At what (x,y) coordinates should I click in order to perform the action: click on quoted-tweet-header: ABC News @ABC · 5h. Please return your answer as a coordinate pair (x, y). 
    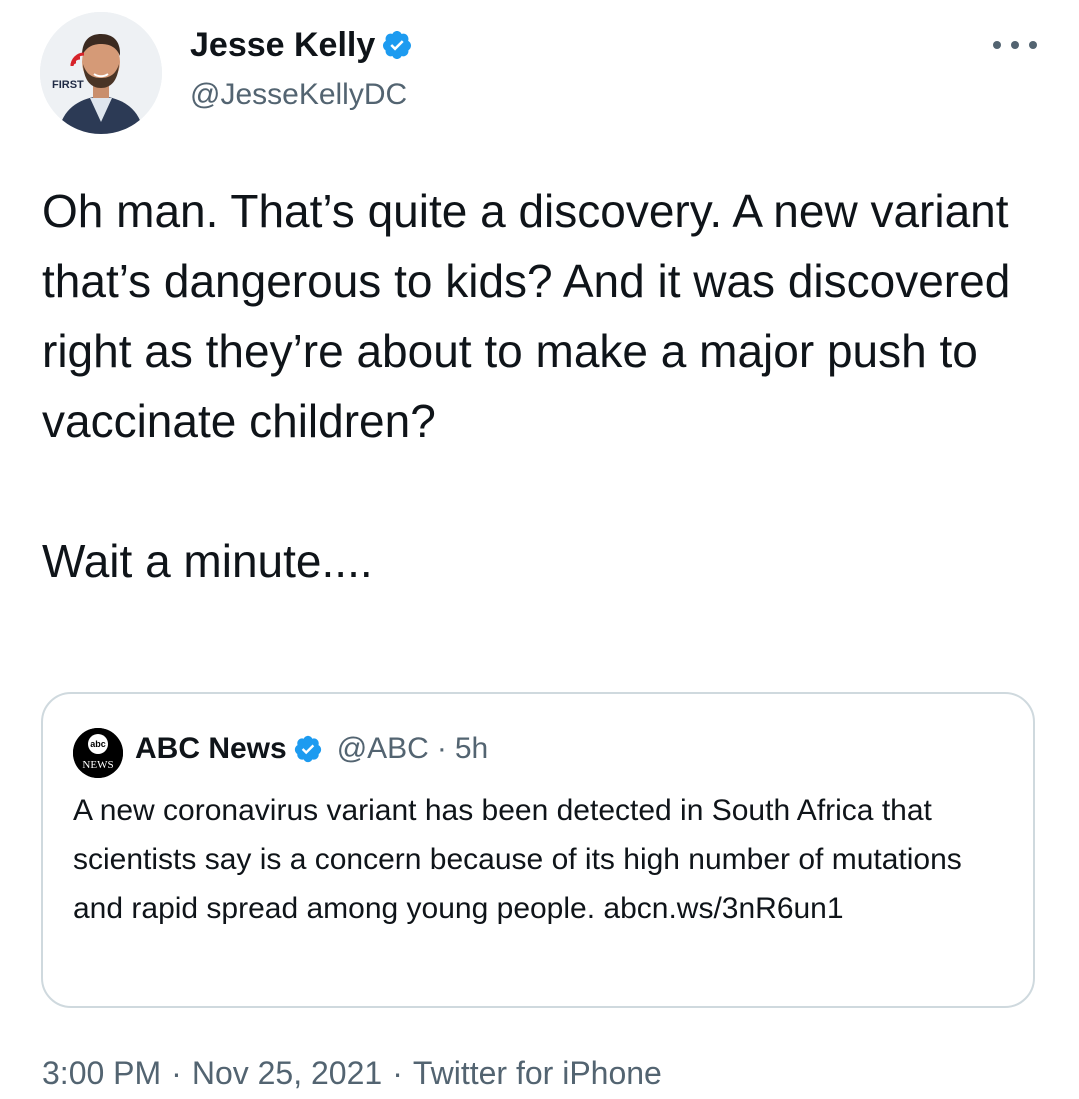
    Looking at the image, I should click on (311, 749).